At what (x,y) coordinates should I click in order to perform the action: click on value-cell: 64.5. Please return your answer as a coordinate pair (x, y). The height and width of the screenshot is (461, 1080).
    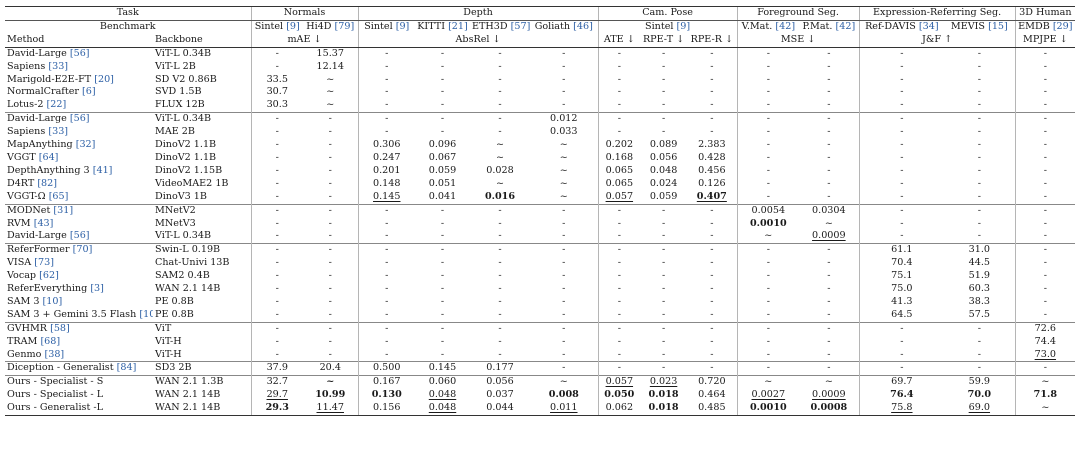
    Looking at the image, I should click on (901, 315).